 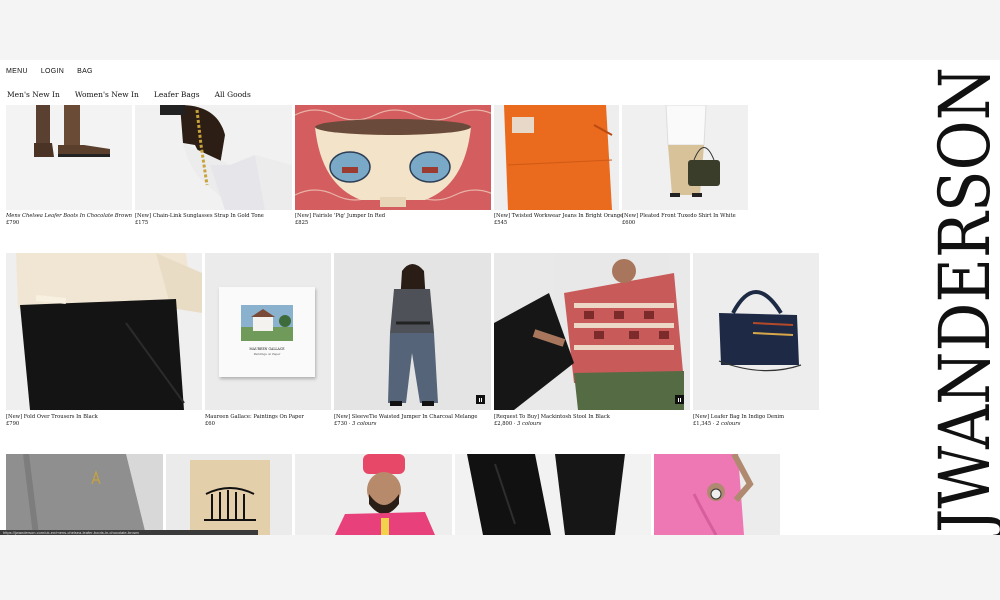 I want to click on brand-logo-vertical: JWANDERSON, so click(x=962, y=301).